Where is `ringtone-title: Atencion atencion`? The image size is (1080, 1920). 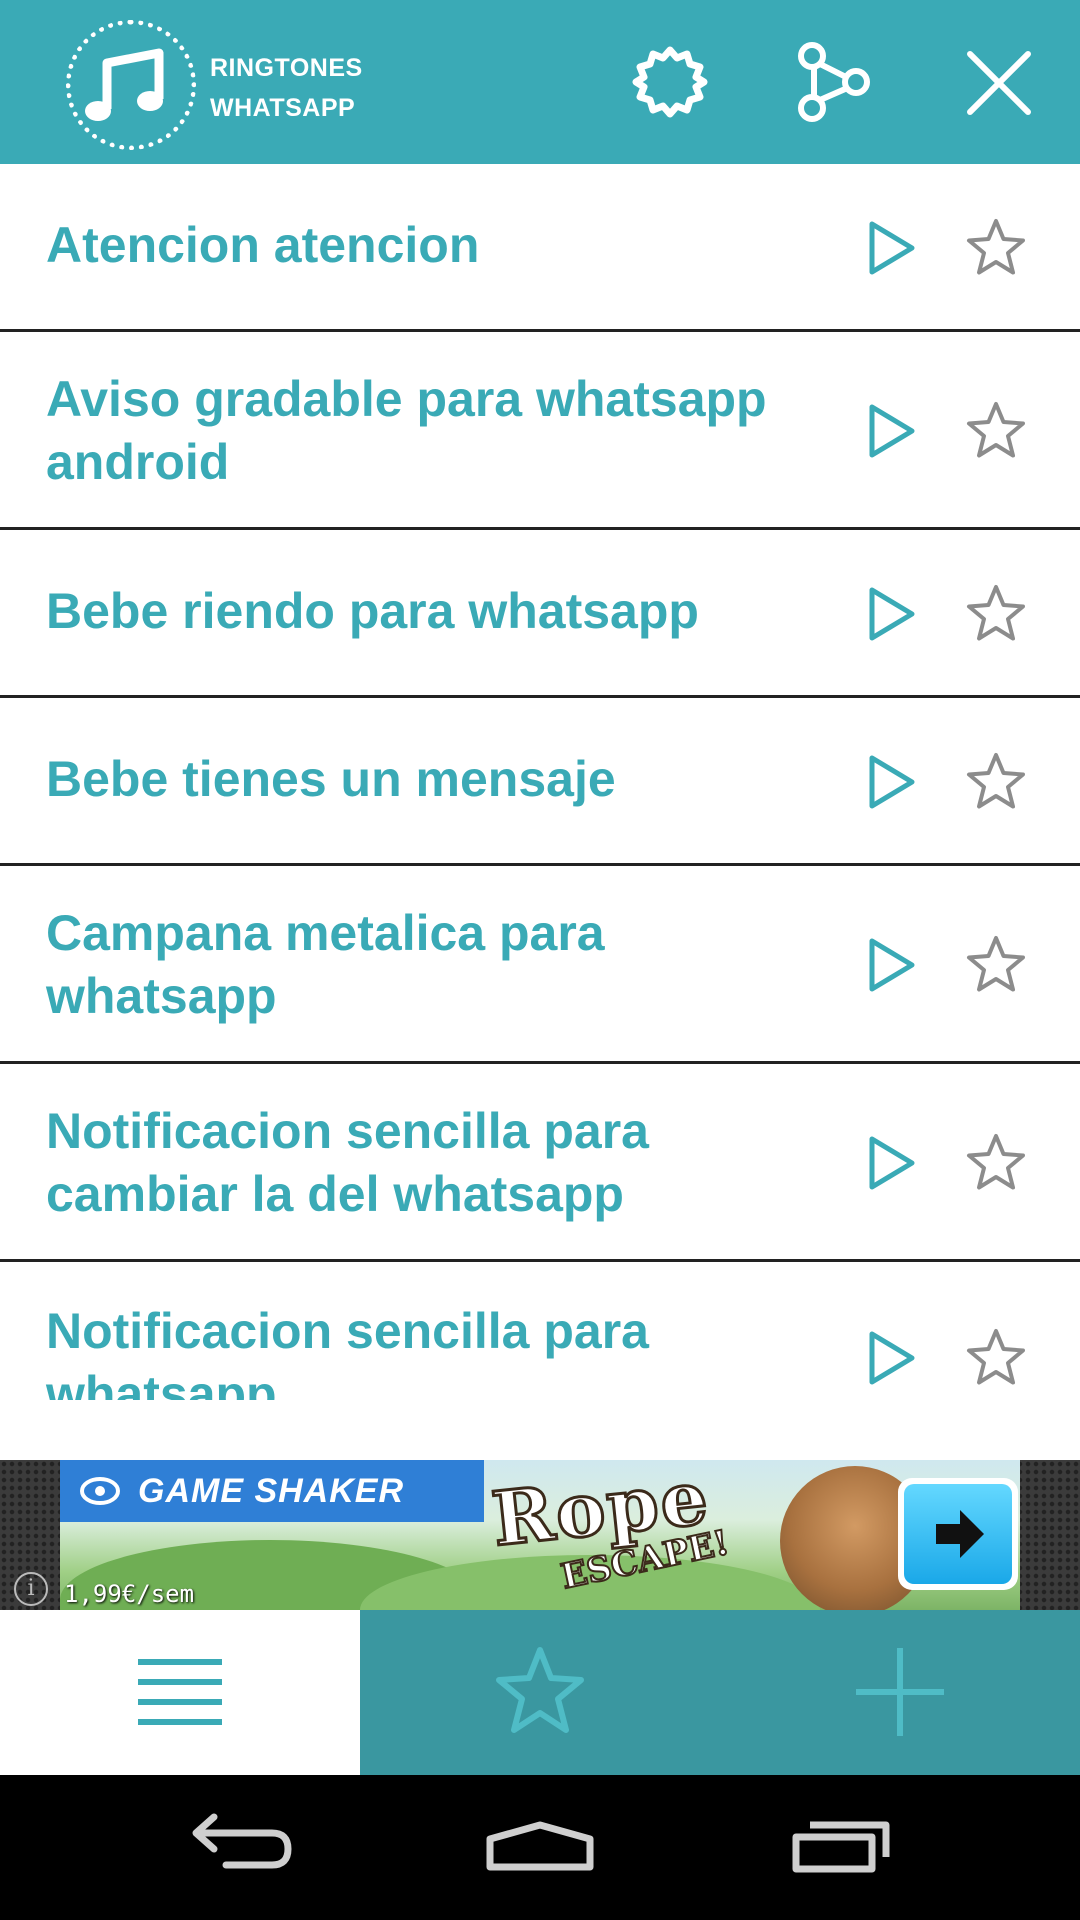 ringtone-title: Atencion atencion is located at coordinates (263, 245).